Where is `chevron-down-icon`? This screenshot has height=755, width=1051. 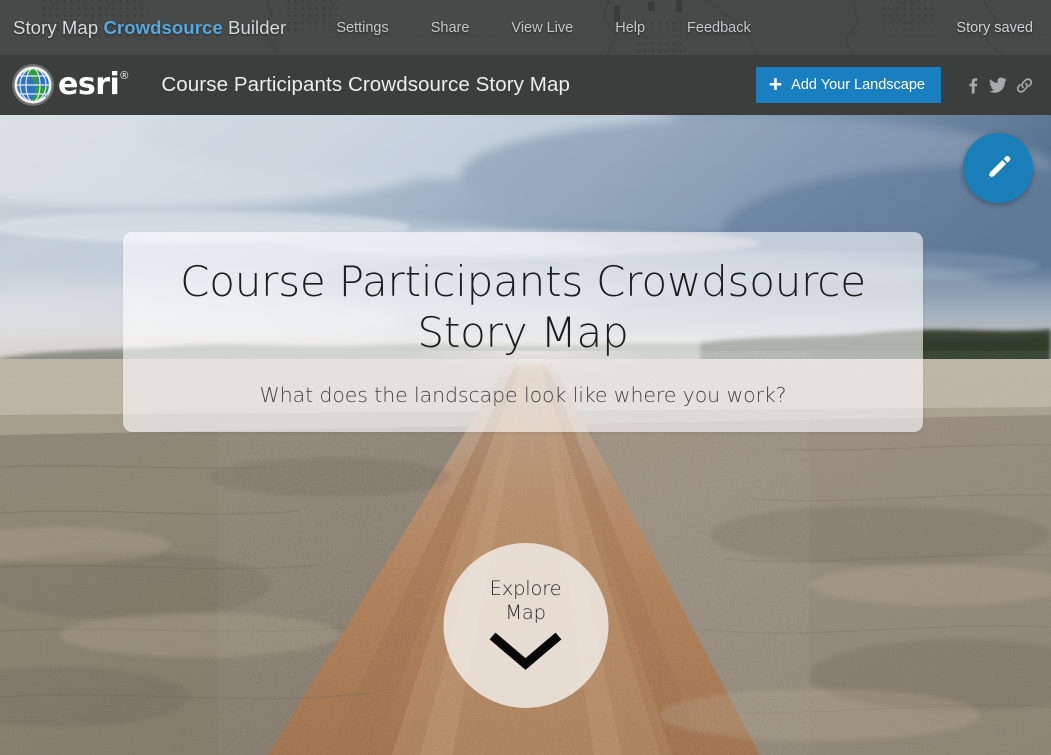
chevron-down-icon is located at coordinates (525, 651).